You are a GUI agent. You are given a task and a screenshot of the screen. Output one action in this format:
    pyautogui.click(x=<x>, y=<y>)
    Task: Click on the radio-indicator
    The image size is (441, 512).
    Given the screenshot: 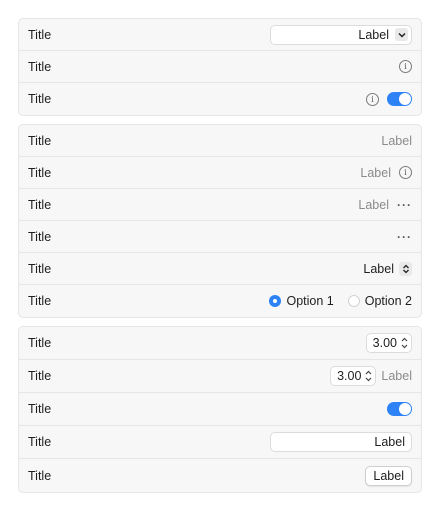 What is the action you would take?
    pyautogui.click(x=353, y=301)
    